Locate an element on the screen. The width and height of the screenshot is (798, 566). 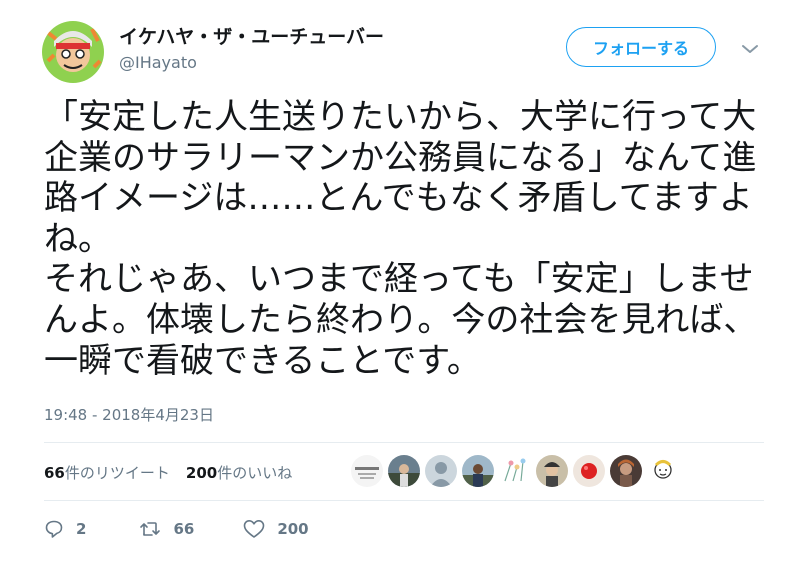
liker-avatar-card-icon is located at coordinates (367, 471).